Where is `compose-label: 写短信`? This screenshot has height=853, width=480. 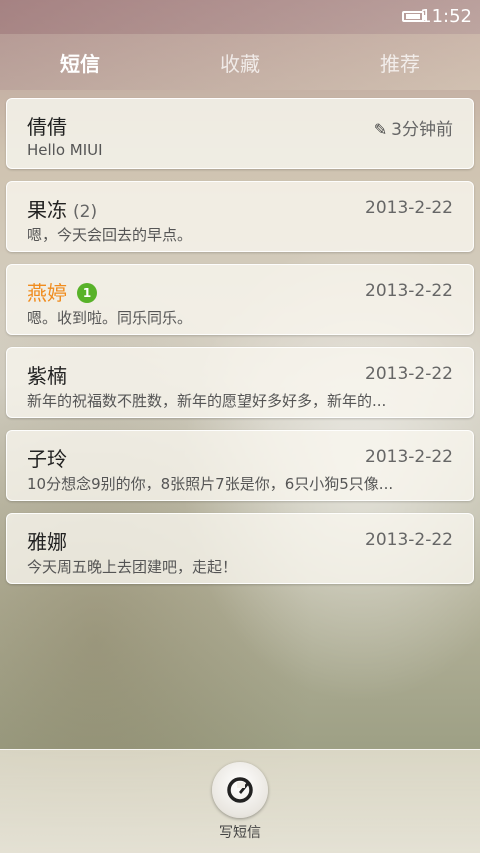 compose-label: 写短信 is located at coordinates (240, 833).